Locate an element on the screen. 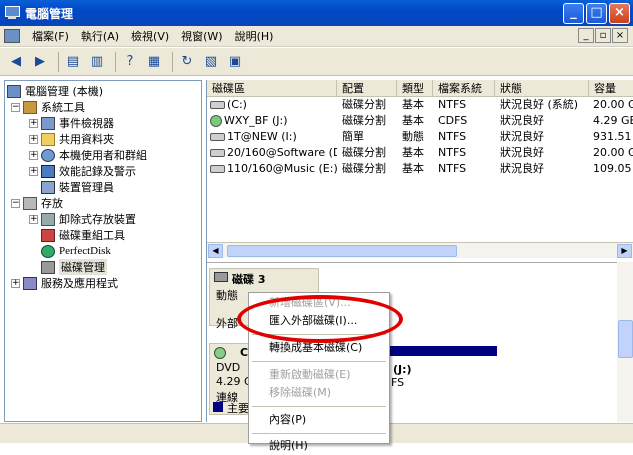 The width and height of the screenshot is (633, 455). column-header-volume: 磁碟區 is located at coordinates (272, 88).